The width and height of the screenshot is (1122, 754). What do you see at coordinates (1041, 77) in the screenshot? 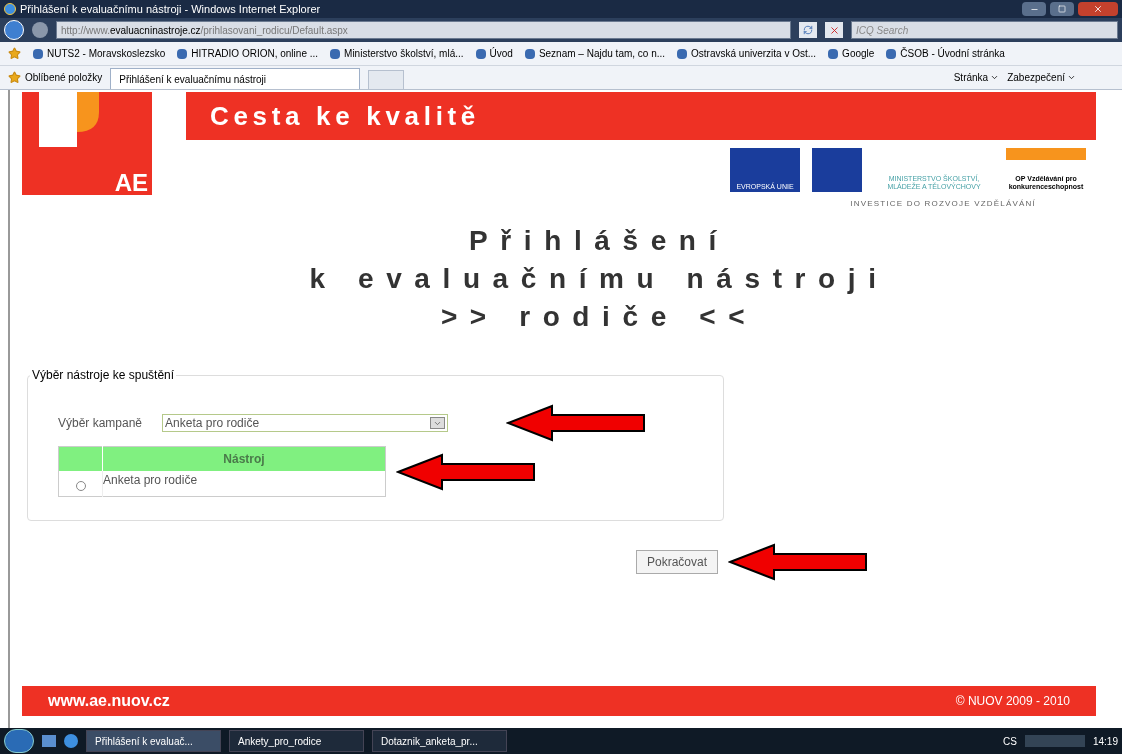
I see `command-menu: Zabezpečení` at bounding box center [1041, 77].